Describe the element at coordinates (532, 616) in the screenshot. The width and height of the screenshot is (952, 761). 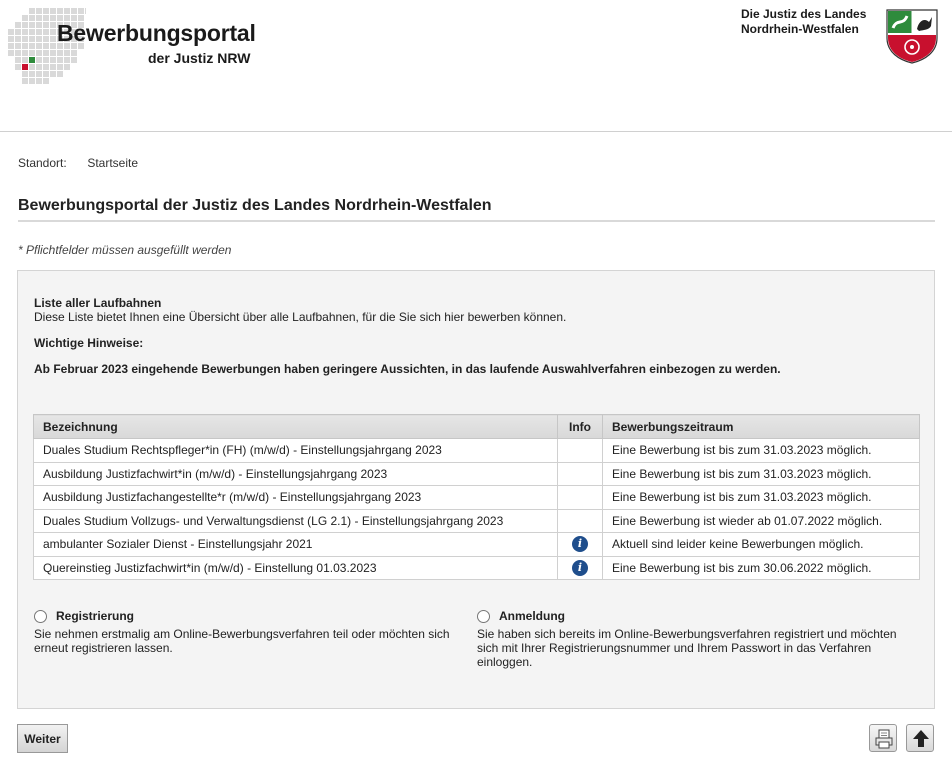
I see `login-title: Anmeldung` at that location.